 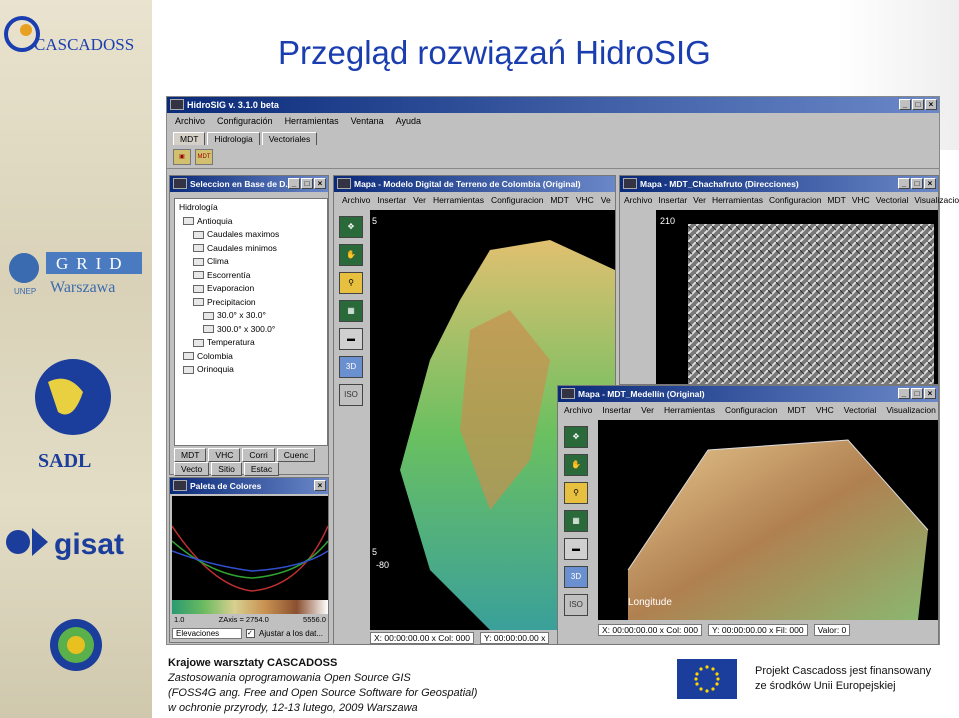 I want to click on mapa2-menu-vectorial: Vectorial, so click(x=892, y=200).